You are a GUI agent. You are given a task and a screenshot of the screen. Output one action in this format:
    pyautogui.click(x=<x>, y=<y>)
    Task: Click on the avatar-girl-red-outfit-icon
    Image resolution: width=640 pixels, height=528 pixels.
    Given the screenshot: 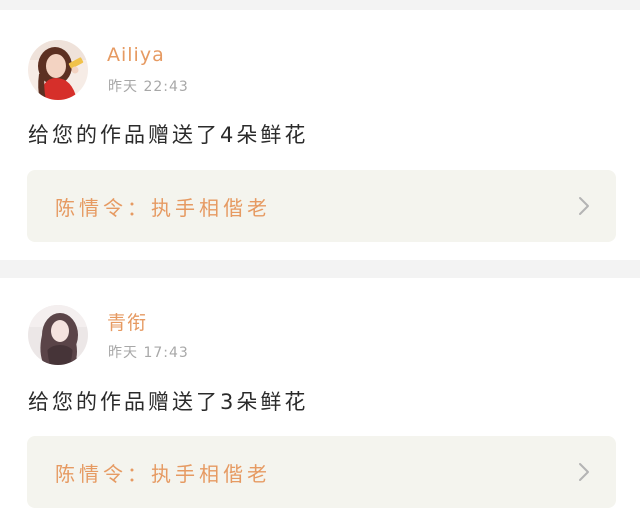 What is the action you would take?
    pyautogui.click(x=58, y=70)
    